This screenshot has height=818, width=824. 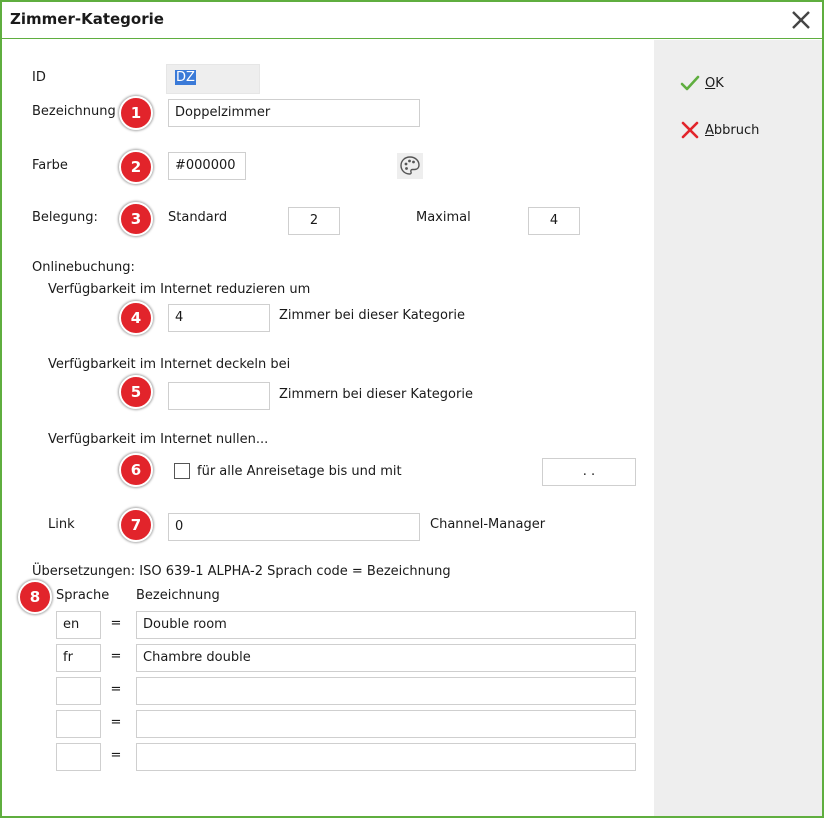 I want to click on close-button, so click(x=801, y=20).